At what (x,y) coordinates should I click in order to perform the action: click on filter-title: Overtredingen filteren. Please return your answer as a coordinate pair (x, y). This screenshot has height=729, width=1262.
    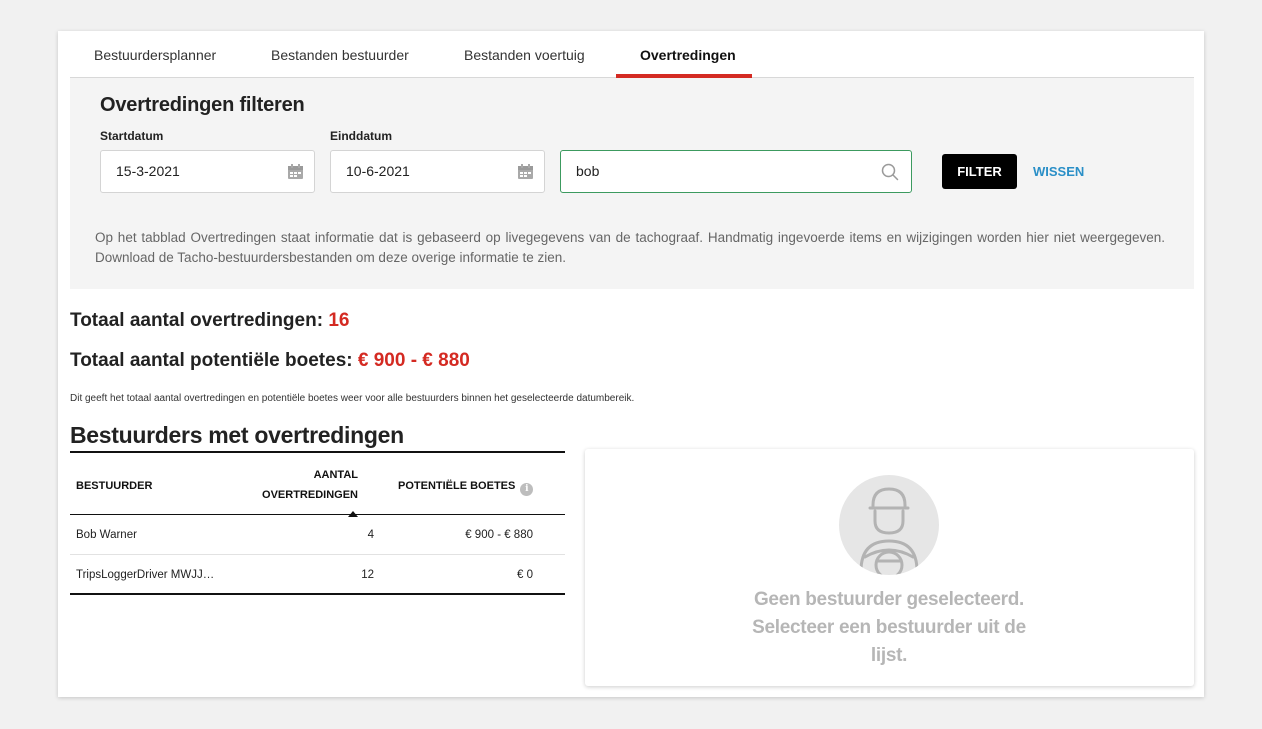
    Looking at the image, I should click on (202, 105).